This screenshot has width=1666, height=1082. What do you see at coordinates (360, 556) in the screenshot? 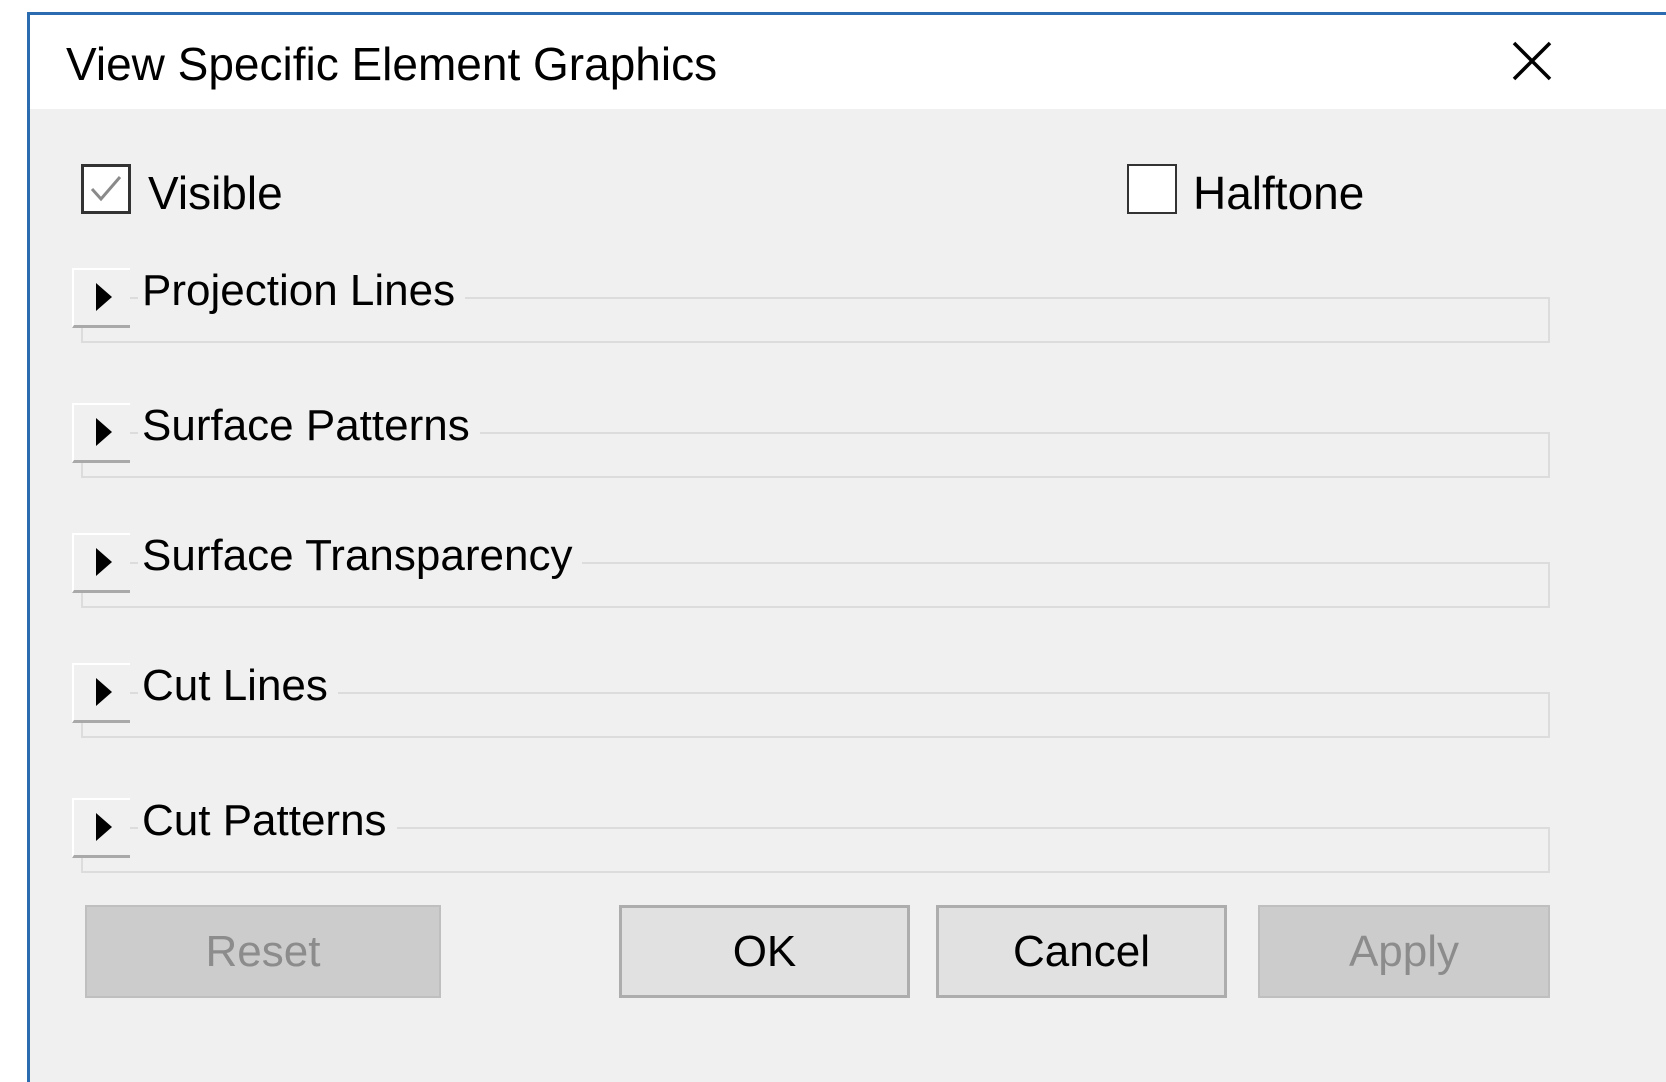
I see `section-label-surface-transparency: Surface Transparency` at bounding box center [360, 556].